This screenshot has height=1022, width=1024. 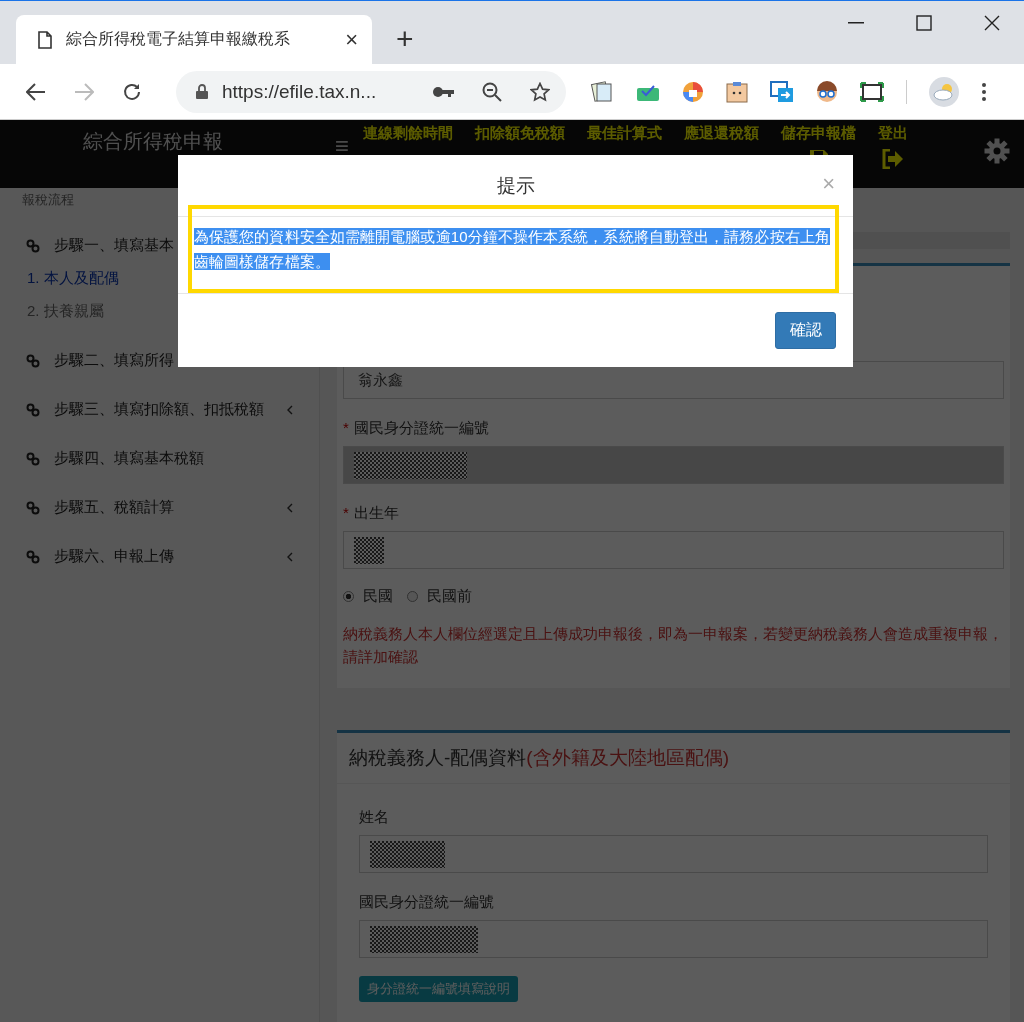 I want to click on share-arrow-icon, so click(x=782, y=91).